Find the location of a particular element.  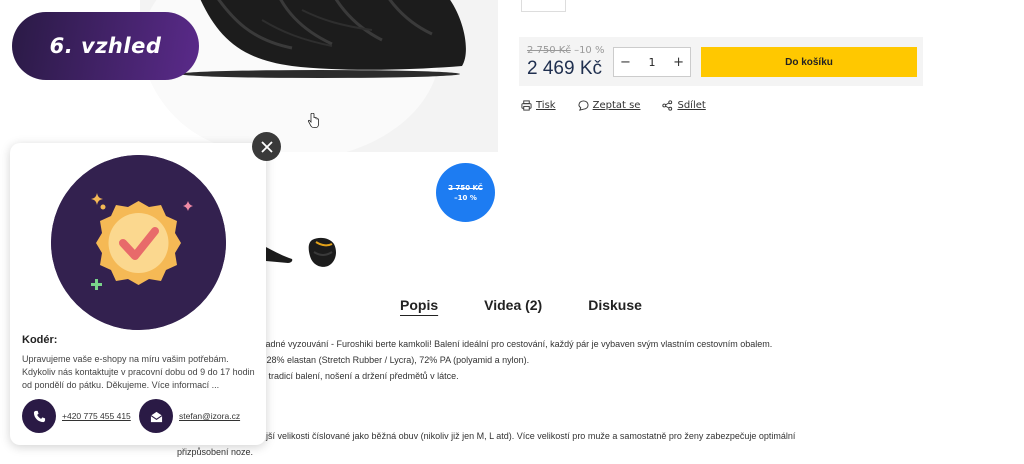

old-price-value: 2 750 Kč is located at coordinates (549, 50).